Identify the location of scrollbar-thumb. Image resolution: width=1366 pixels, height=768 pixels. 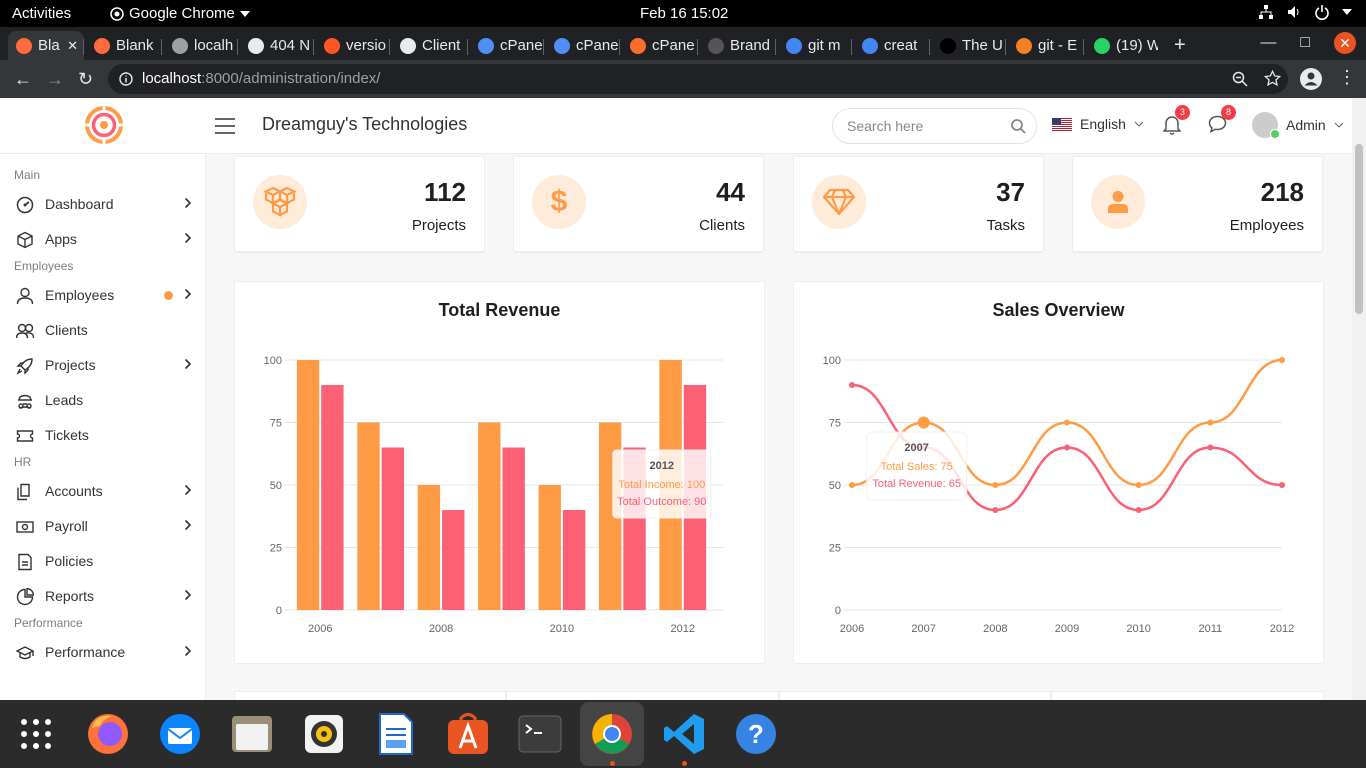
(1359, 229).